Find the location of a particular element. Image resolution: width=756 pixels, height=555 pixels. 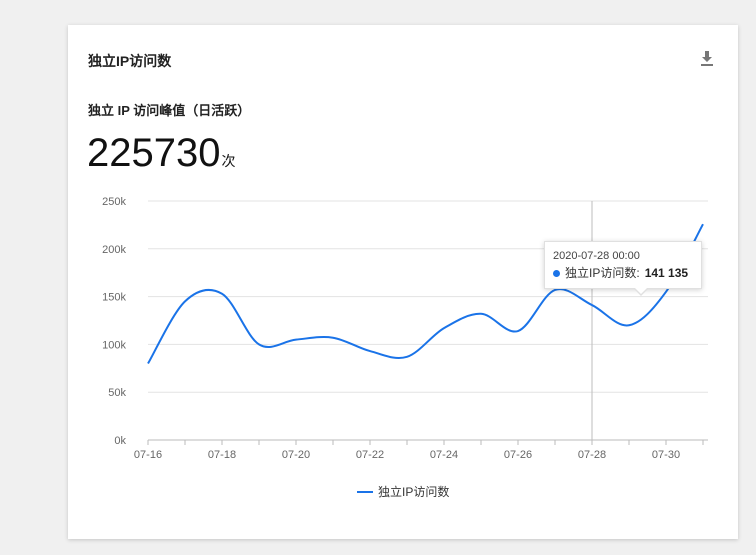

x-tick-label: 07-24 is located at coordinates (444, 455).